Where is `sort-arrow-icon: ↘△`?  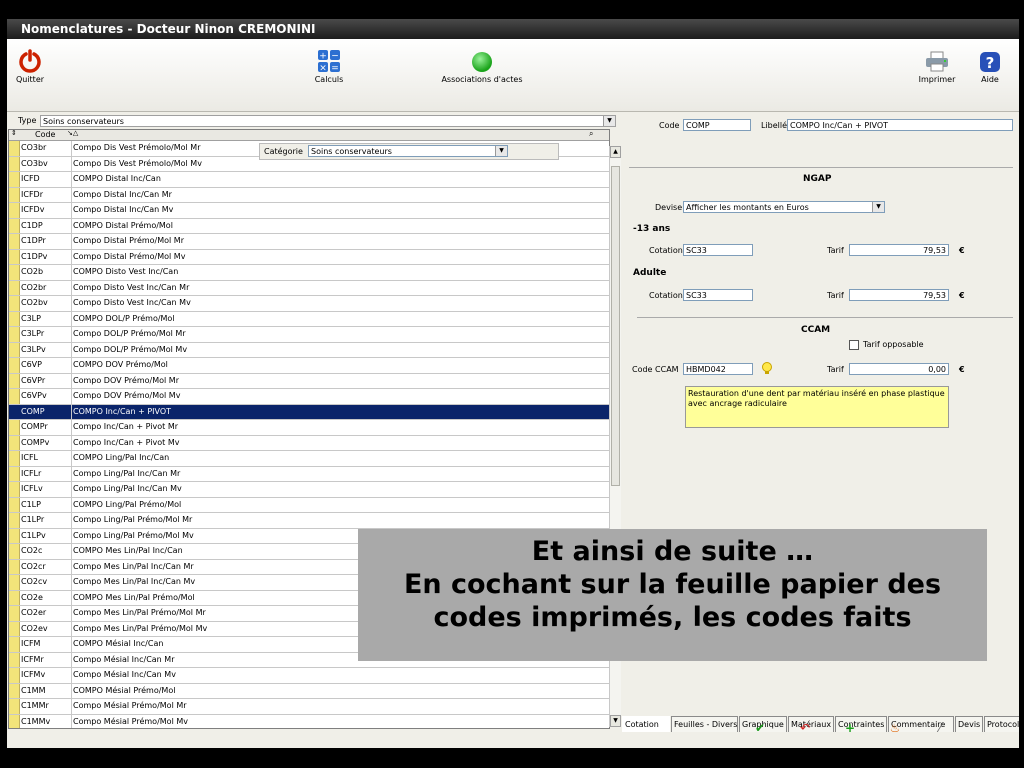
sort-arrow-icon: ↘△ is located at coordinates (72, 133).